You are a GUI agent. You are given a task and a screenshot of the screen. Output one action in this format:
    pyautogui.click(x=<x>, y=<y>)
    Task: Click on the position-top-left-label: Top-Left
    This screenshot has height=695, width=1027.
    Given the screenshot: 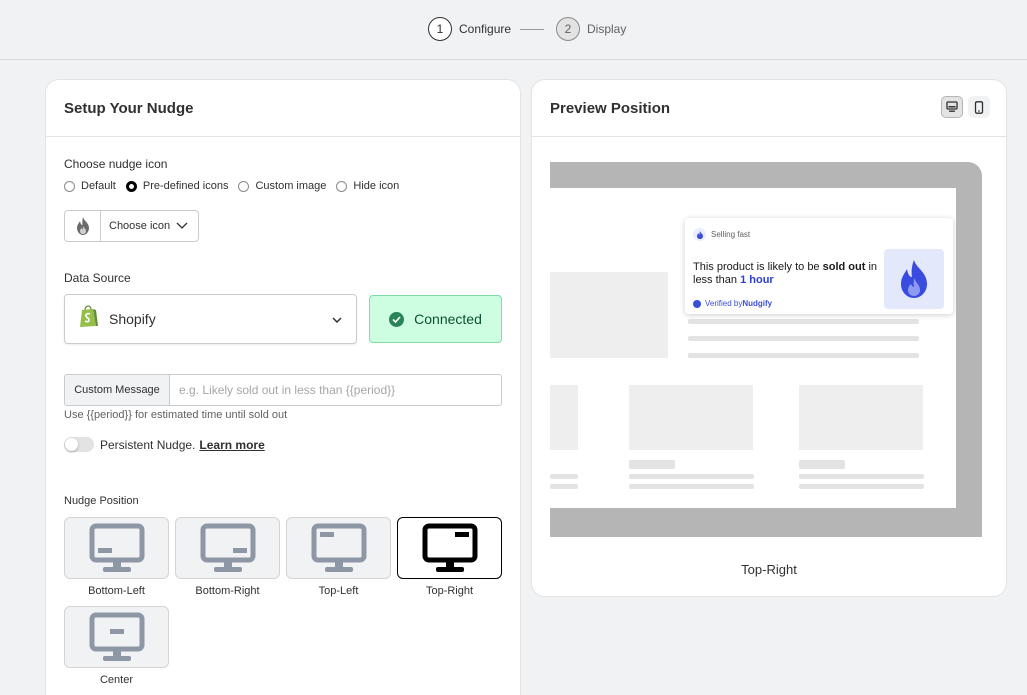 What is the action you would take?
    pyautogui.click(x=338, y=591)
    